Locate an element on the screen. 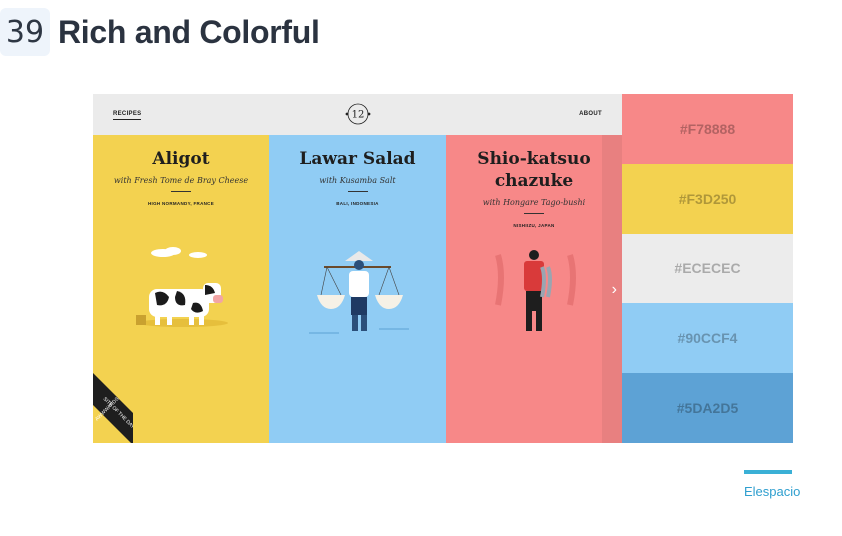  palette-swatch: #F3D250 is located at coordinates (707, 198).